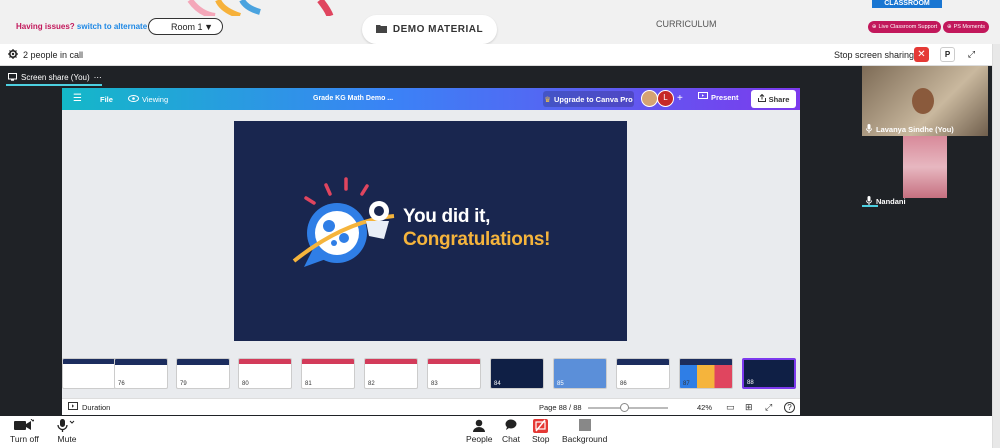 The height and width of the screenshot is (448, 1000). Describe the element at coordinates (680, 98) in the screenshot. I see `add-collaborator-icon: +` at that location.